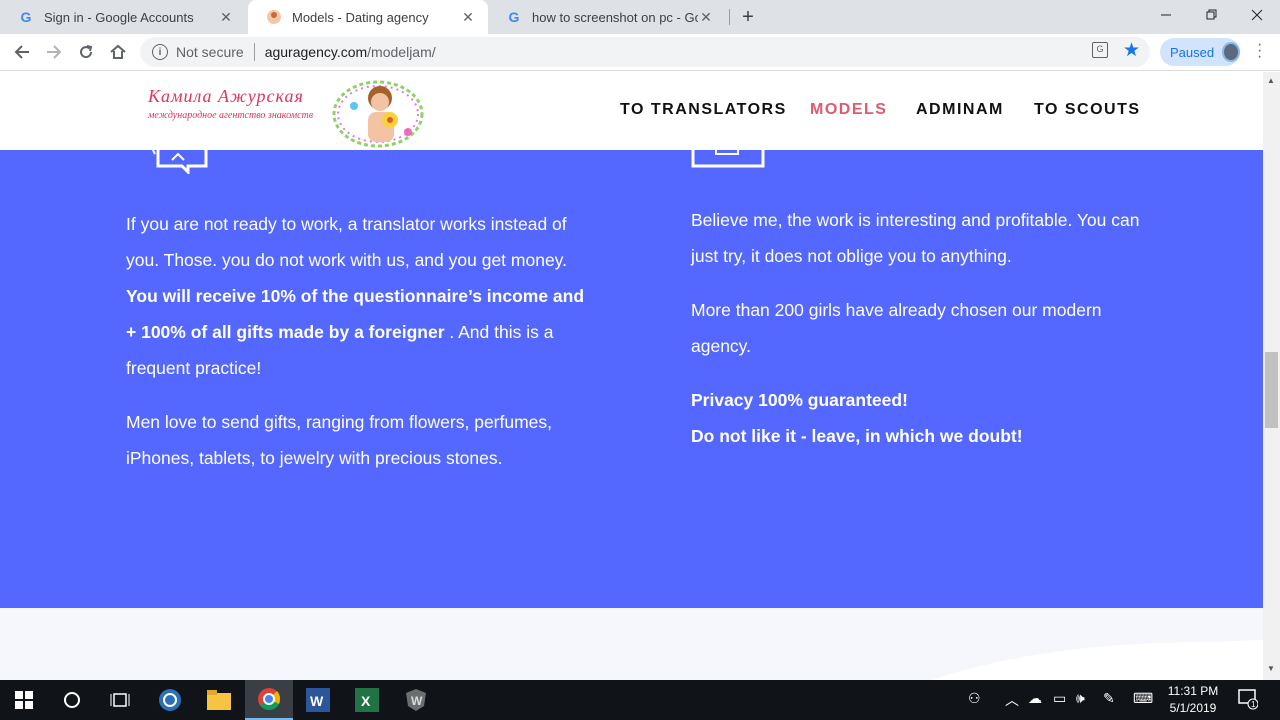 The image size is (1280, 720). Describe the element at coordinates (1131, 50) in the screenshot. I see `bookmark-star-icon: ★` at that location.